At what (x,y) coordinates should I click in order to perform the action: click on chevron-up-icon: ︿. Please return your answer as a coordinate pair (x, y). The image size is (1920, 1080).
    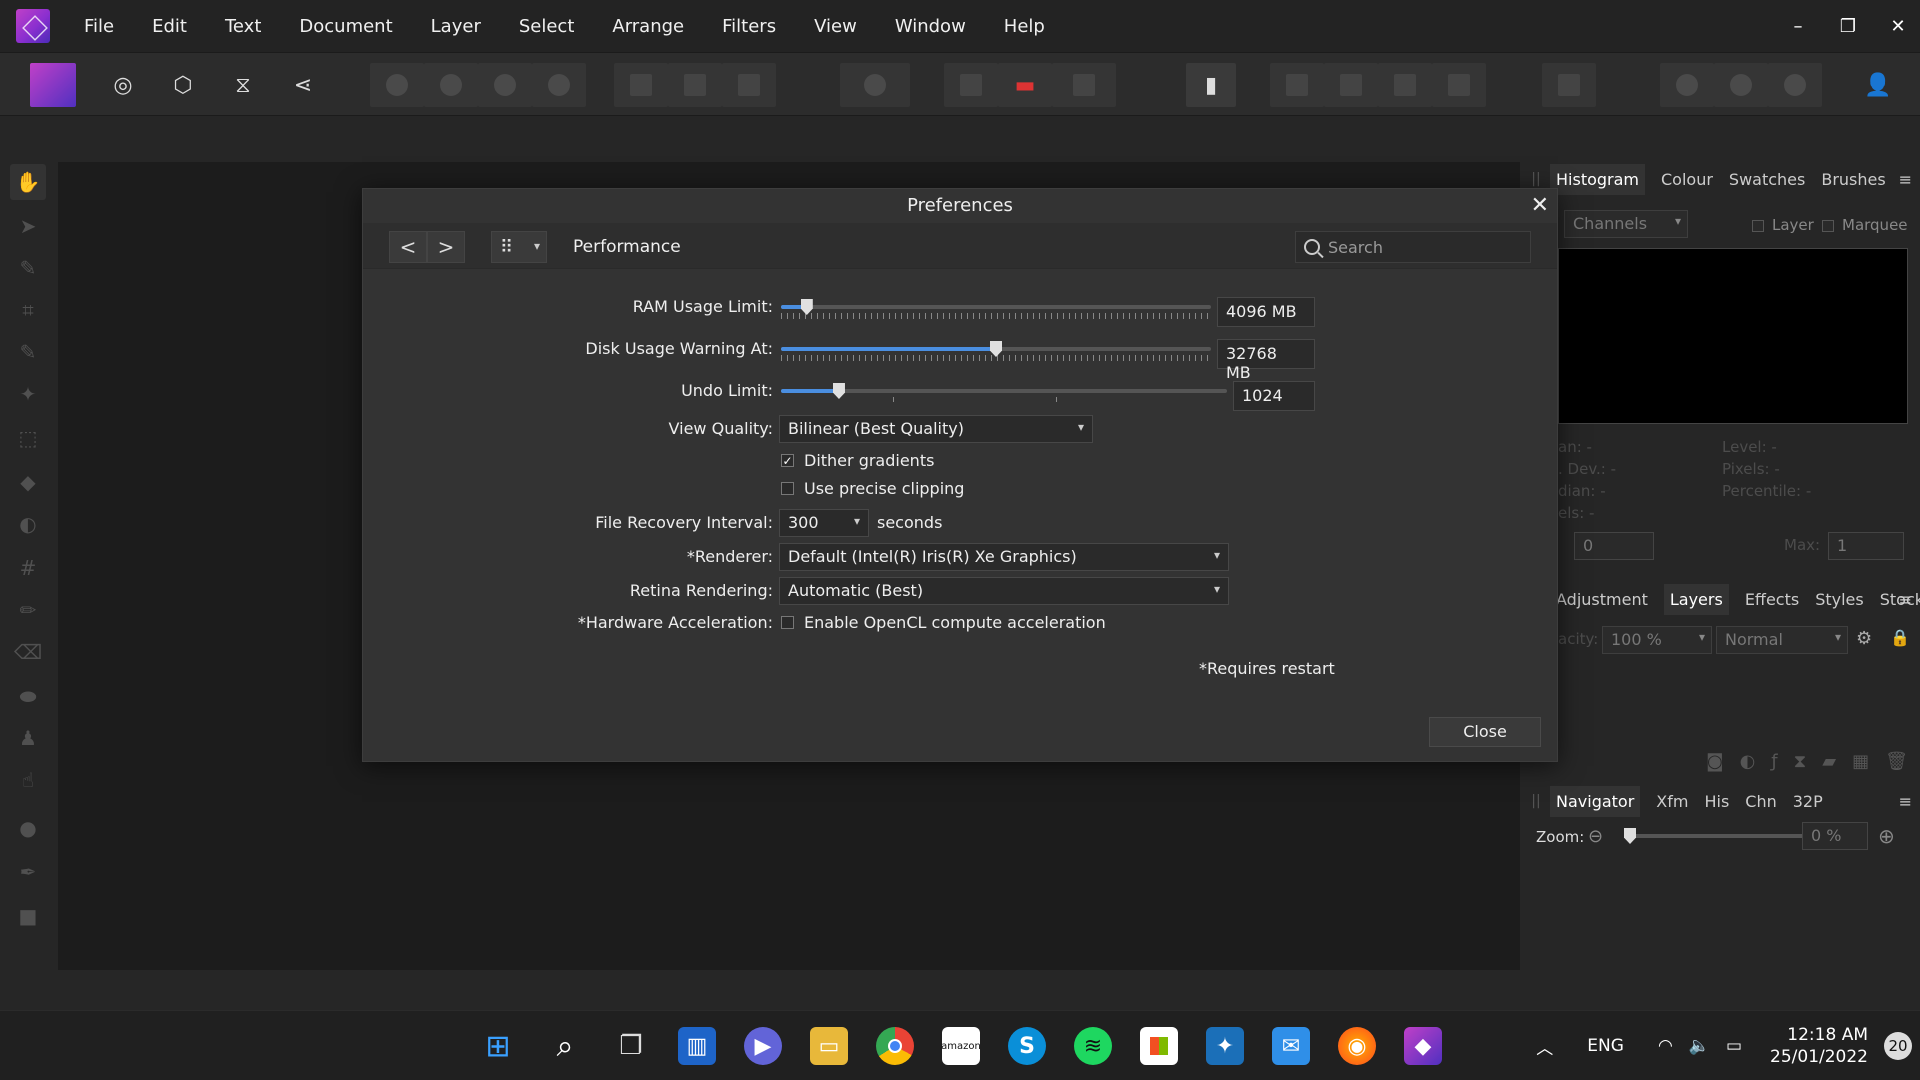
    Looking at the image, I should click on (1544, 1046).